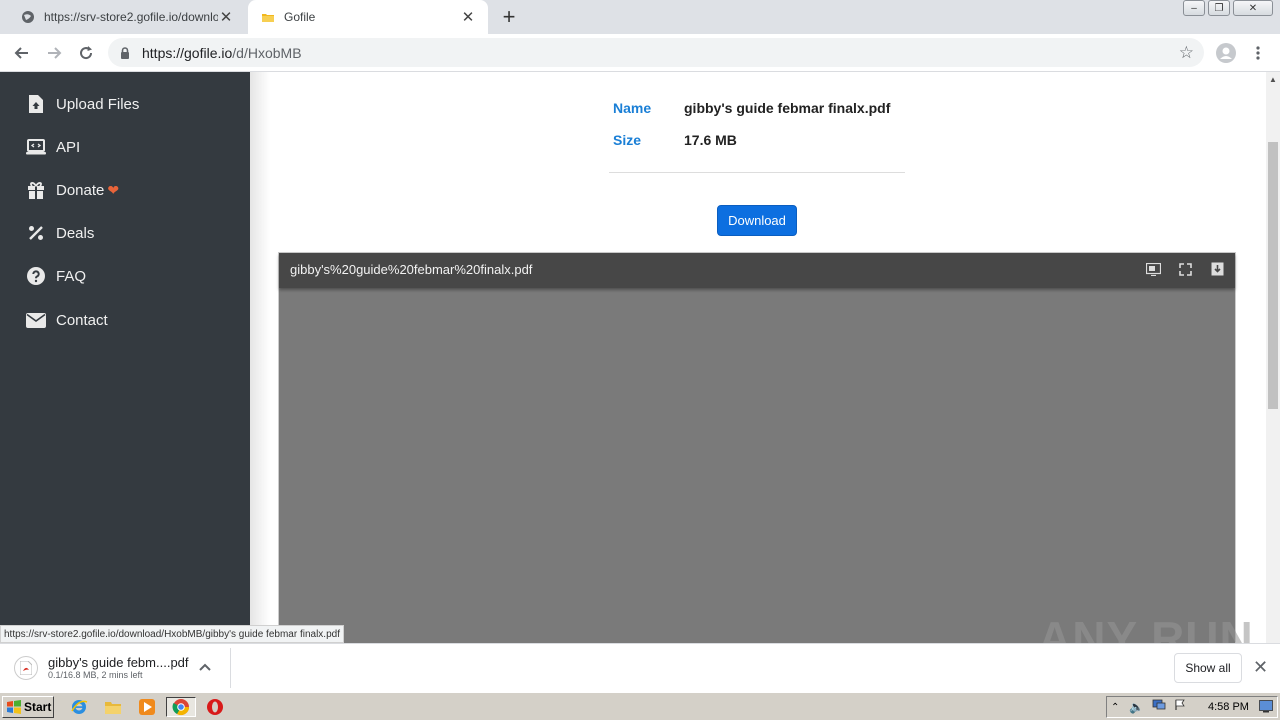 Image resolution: width=1280 pixels, height=720 pixels. I want to click on back-button, so click(22, 53).